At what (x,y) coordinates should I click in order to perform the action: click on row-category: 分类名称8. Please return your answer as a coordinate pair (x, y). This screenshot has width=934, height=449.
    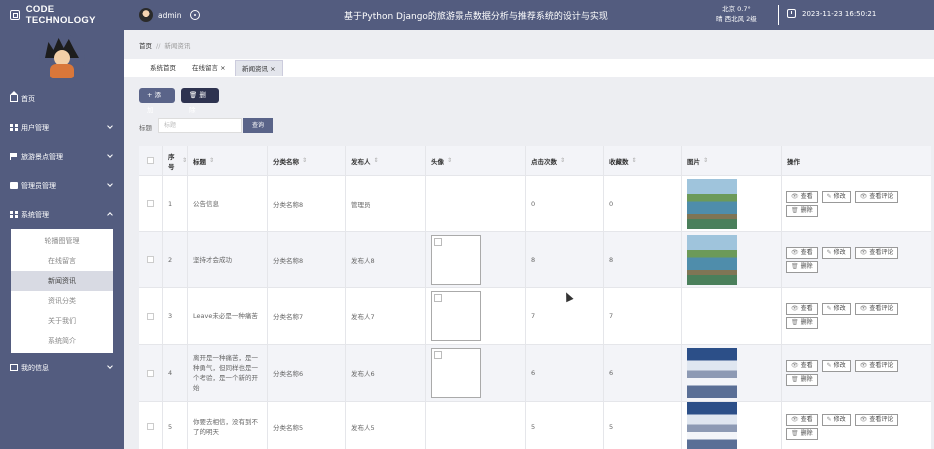
    Looking at the image, I should click on (307, 203).